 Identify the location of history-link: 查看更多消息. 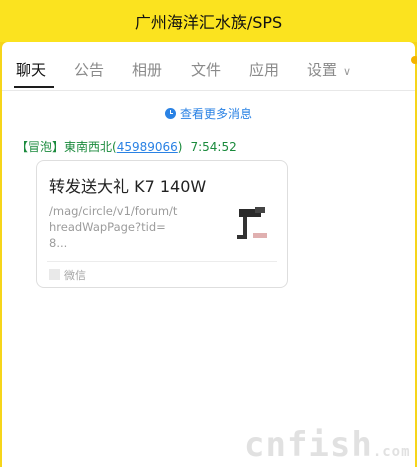
(208, 113).